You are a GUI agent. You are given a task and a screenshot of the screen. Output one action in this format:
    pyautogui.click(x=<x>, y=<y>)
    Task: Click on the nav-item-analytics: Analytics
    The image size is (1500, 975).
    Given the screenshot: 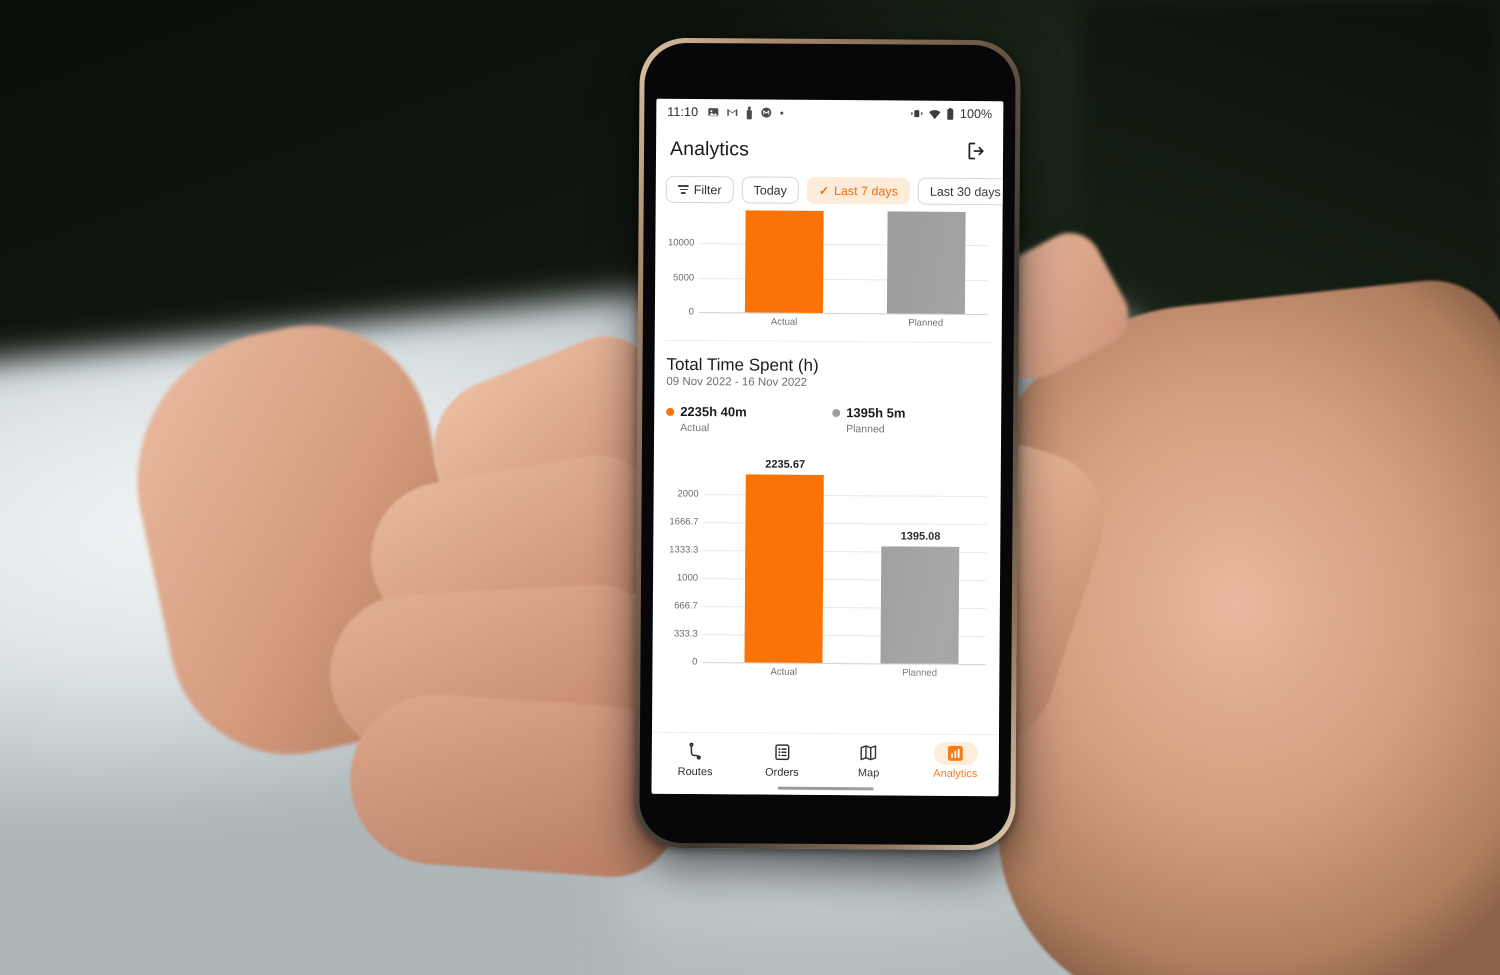 What is the action you would take?
    pyautogui.click(x=955, y=761)
    